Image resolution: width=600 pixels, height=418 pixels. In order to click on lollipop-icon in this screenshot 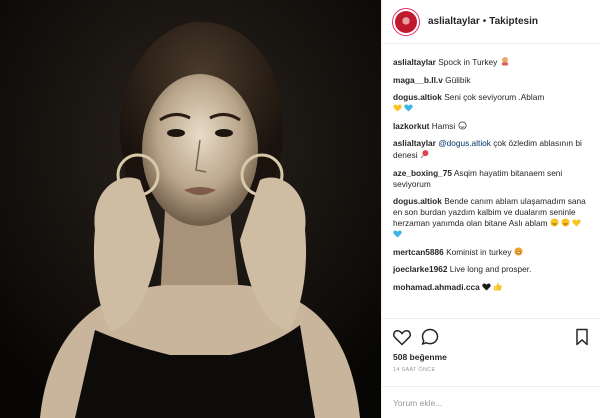, I will do `click(424, 154)`.